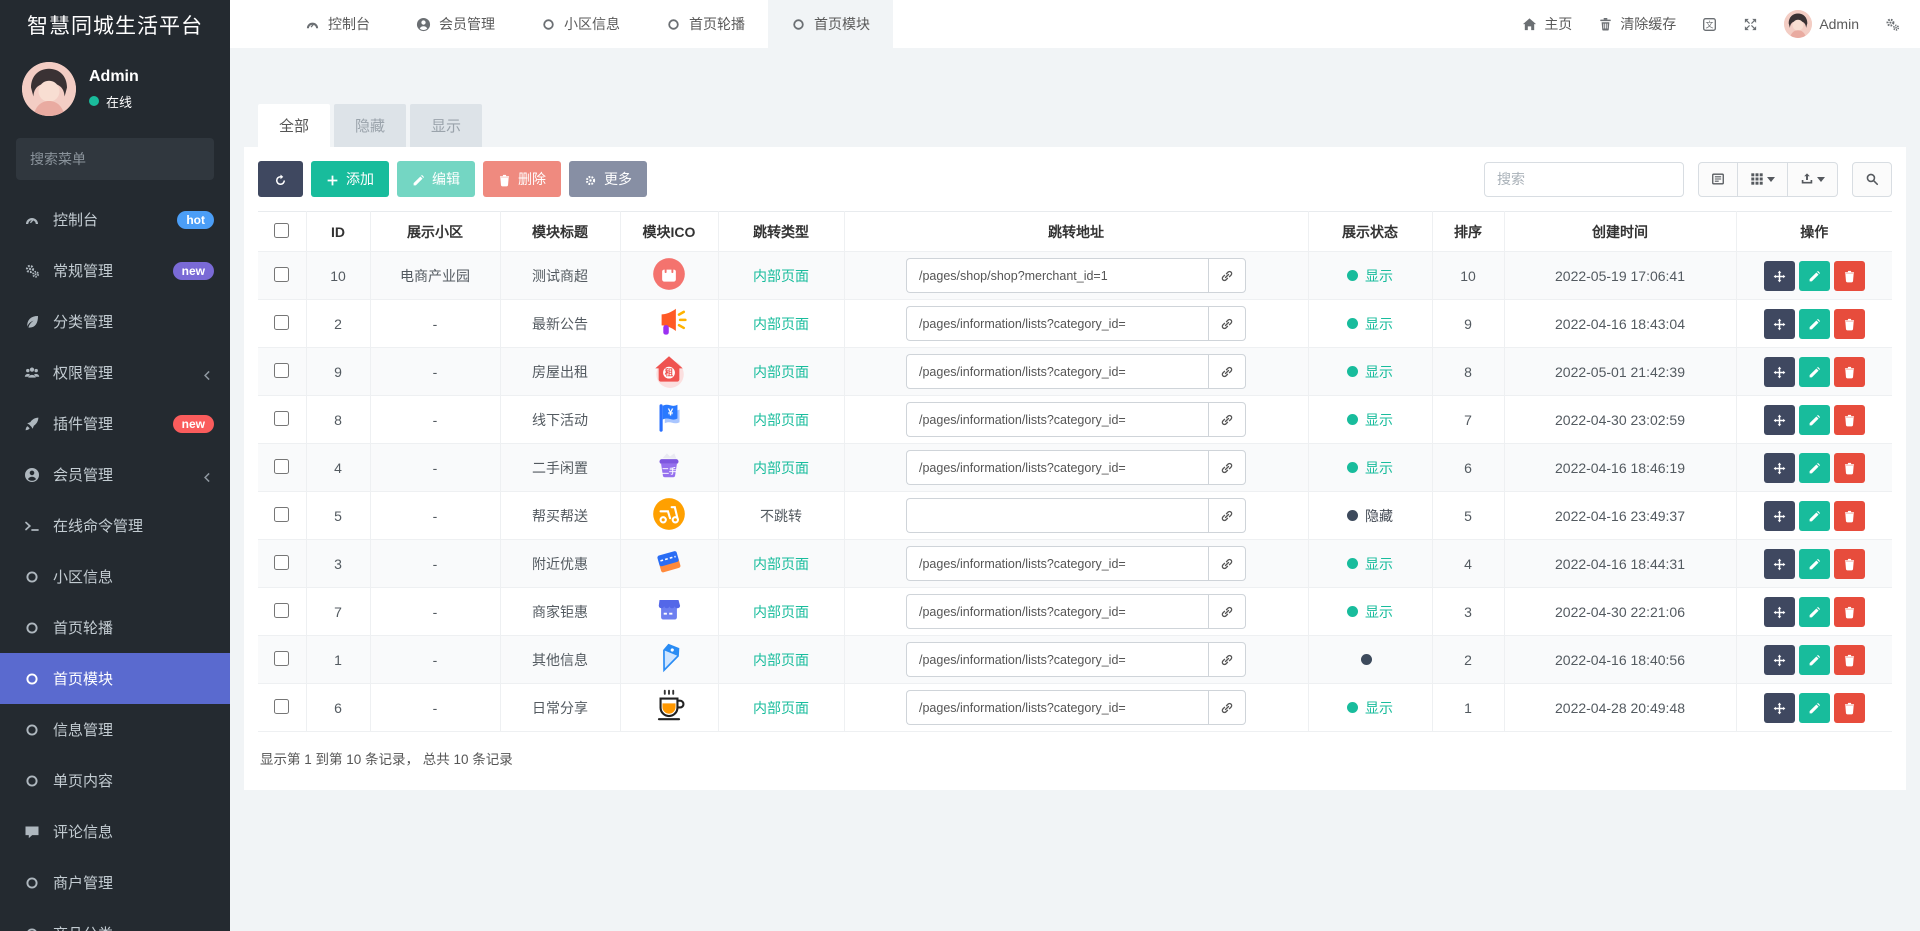 This screenshot has width=1920, height=931. What do you see at coordinates (115, 729) in the screenshot?
I see `sidebar-item-11: 信息管理` at bounding box center [115, 729].